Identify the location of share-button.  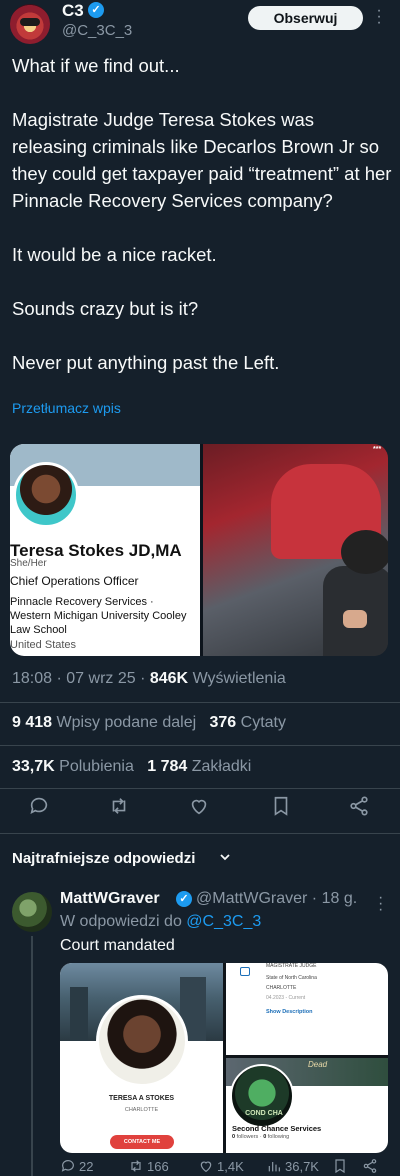
(362, 809).